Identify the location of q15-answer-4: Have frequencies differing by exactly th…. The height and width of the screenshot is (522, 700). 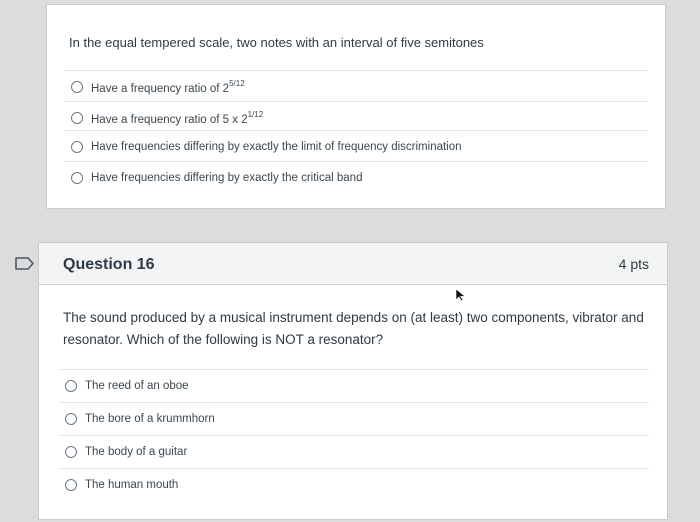
(356, 177).